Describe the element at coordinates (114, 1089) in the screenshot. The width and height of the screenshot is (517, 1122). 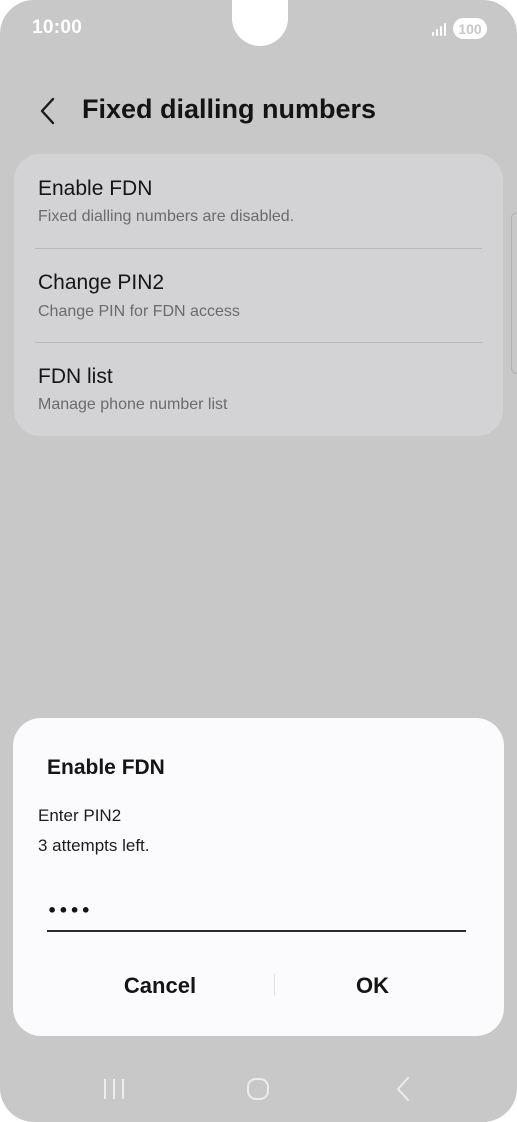
I see `recents-icon` at that location.